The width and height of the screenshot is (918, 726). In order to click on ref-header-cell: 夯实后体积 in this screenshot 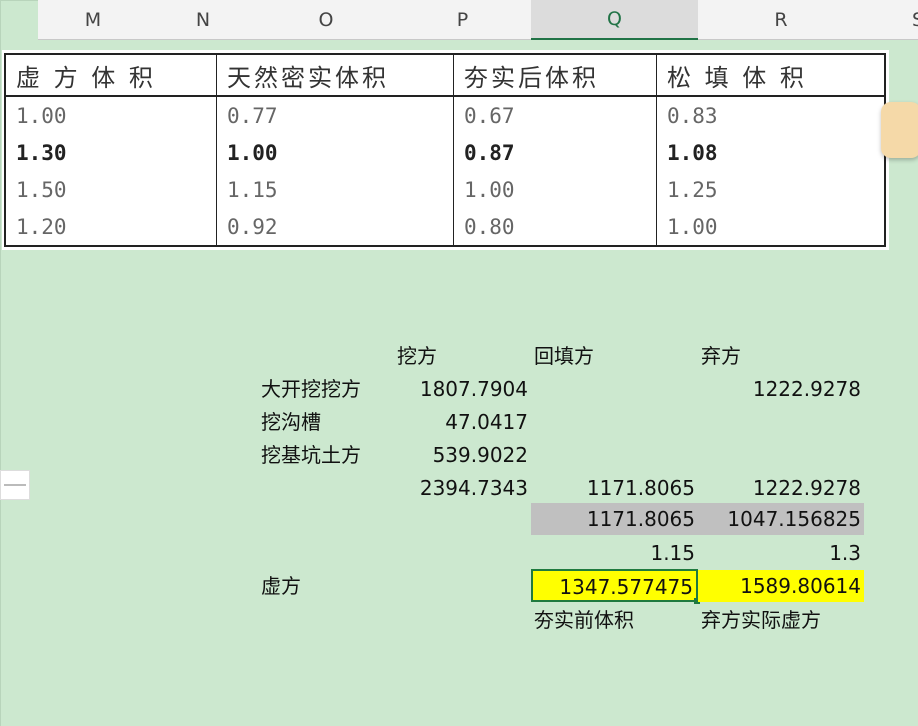, I will do `click(555, 75)`.